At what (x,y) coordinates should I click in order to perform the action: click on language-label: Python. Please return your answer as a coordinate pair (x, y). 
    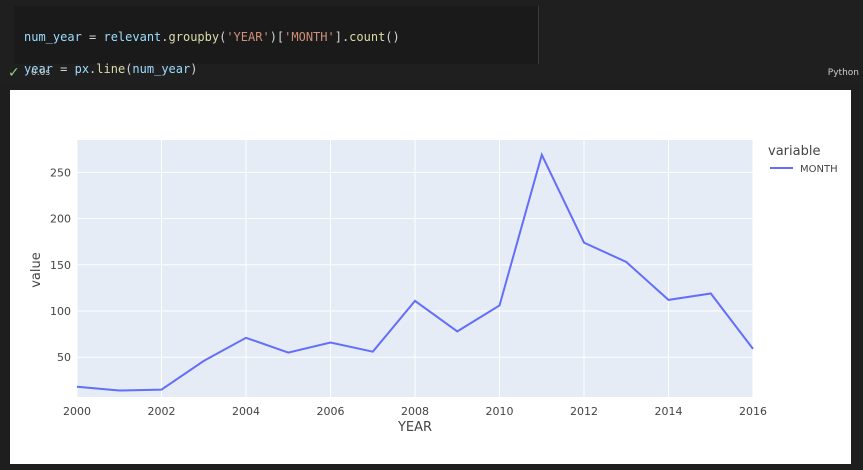
    Looking at the image, I should click on (843, 73).